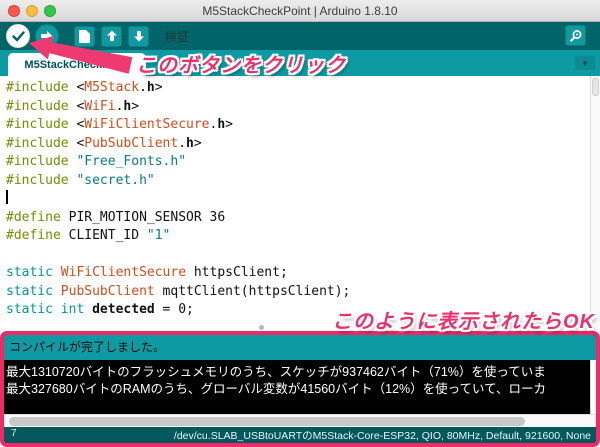 This screenshot has width=600, height=447. I want to click on title-bar: M5StackCheckPoint | Arduino 1.8.10, so click(300, 11).